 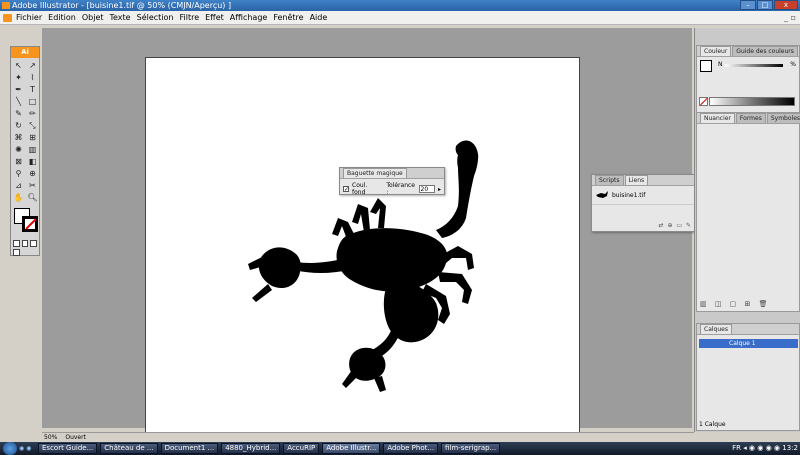 What do you see at coordinates (762, 448) in the screenshot?
I see `tray-icons: ◂ ◉ ◉ ◉ ◉` at bounding box center [762, 448].